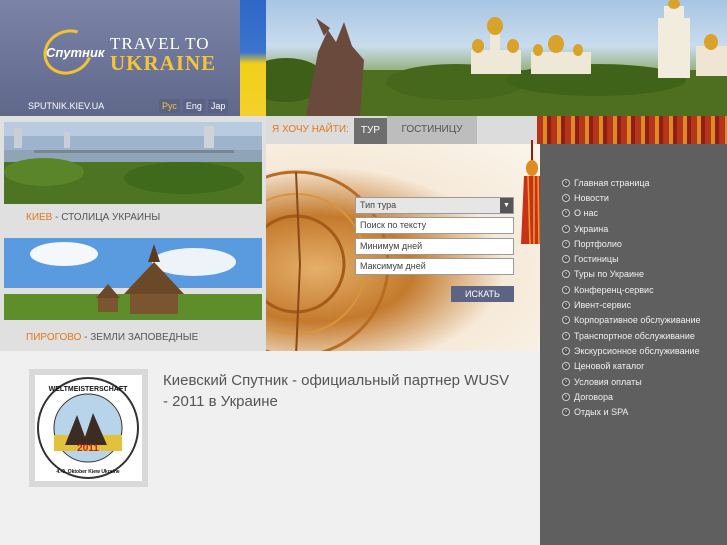 The image size is (727, 545). I want to click on tab-tour: Тур, so click(370, 131).